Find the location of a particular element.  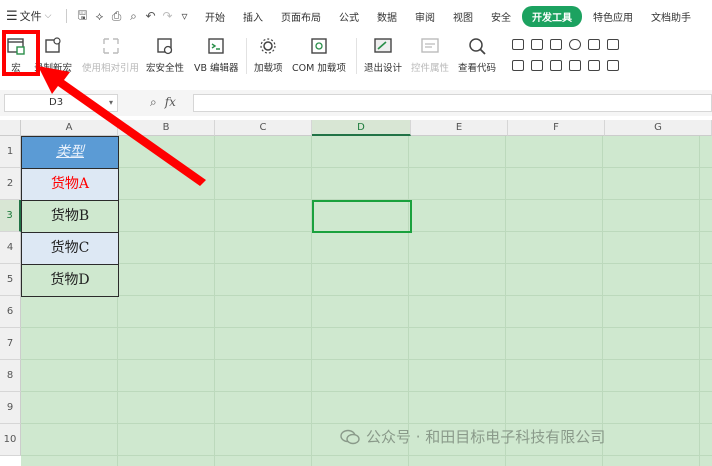

tab-data: 数据 is located at coordinates (387, 16).